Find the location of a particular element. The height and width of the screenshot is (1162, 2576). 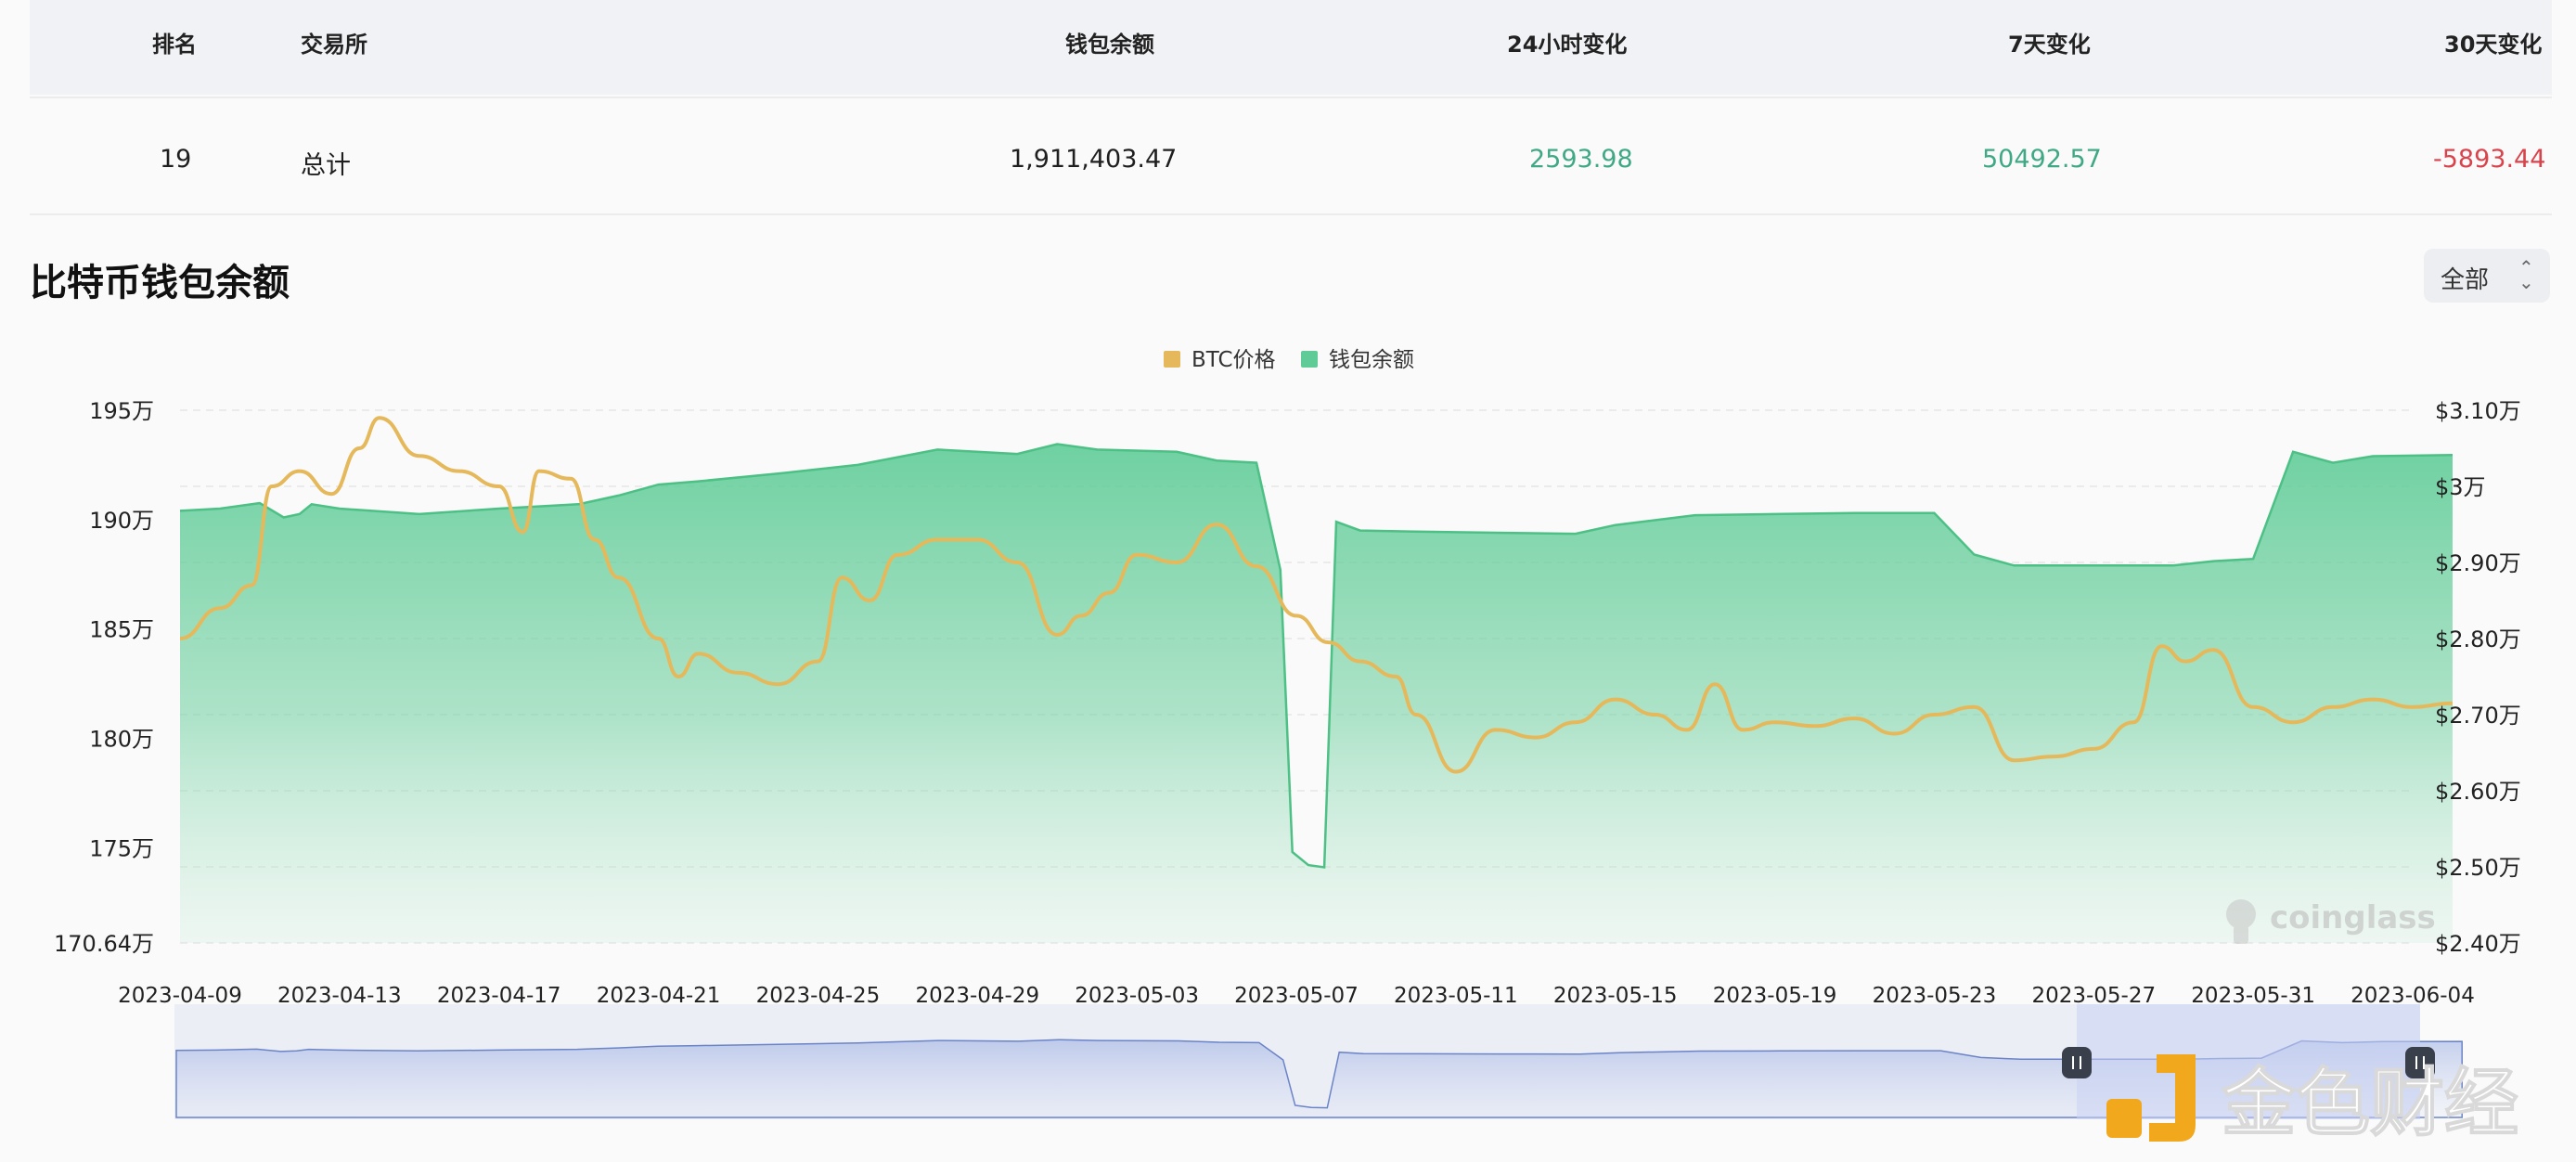

logo-text: 金色财经 is located at coordinates (2369, 1103).